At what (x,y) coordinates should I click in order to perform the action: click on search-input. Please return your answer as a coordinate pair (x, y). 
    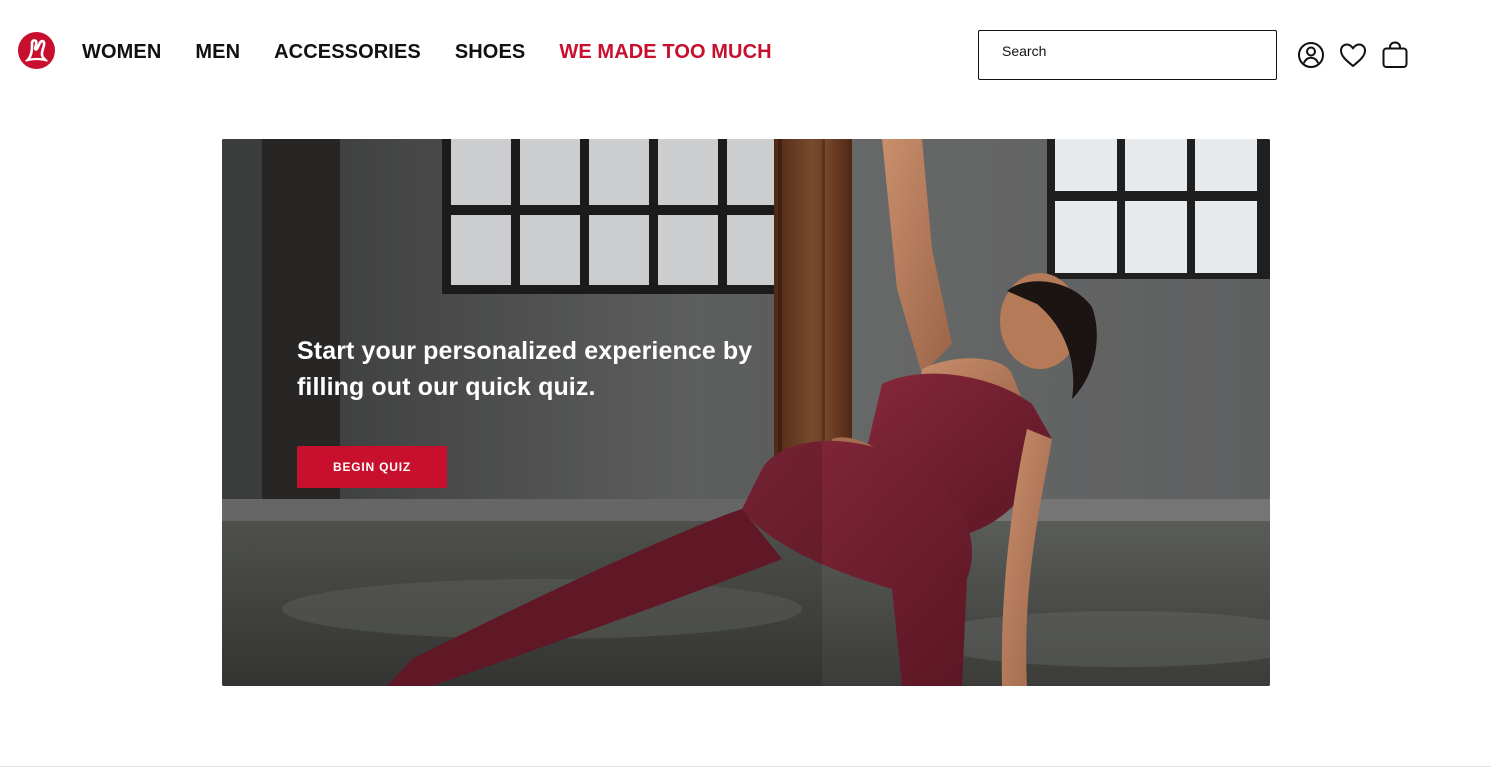
    Looking at the image, I should click on (1127, 55).